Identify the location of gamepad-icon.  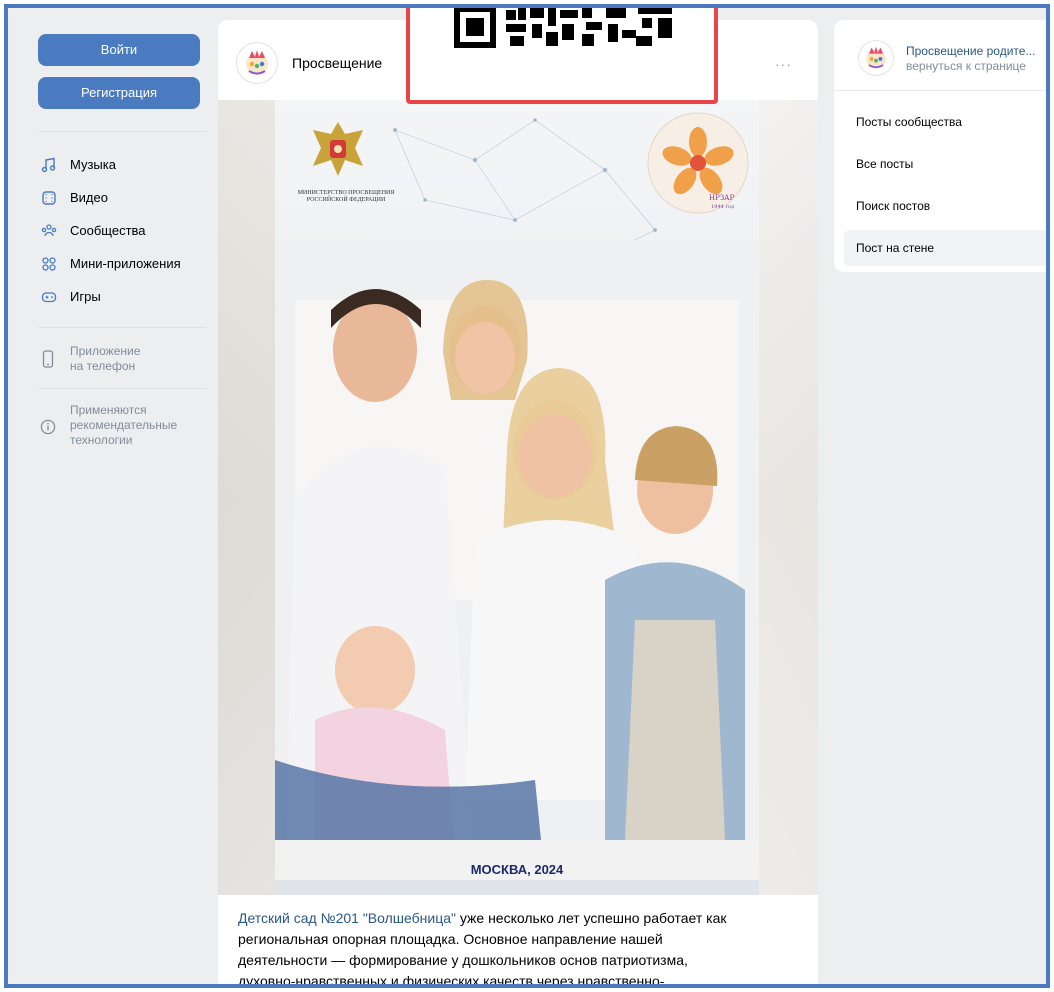
(49, 297).